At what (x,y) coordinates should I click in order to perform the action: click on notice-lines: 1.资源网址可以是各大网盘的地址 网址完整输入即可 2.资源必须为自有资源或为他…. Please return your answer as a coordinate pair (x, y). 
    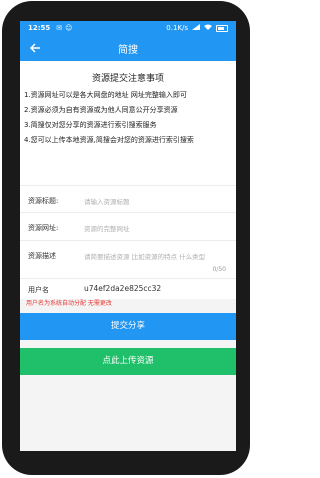
    Looking at the image, I should click on (128, 118).